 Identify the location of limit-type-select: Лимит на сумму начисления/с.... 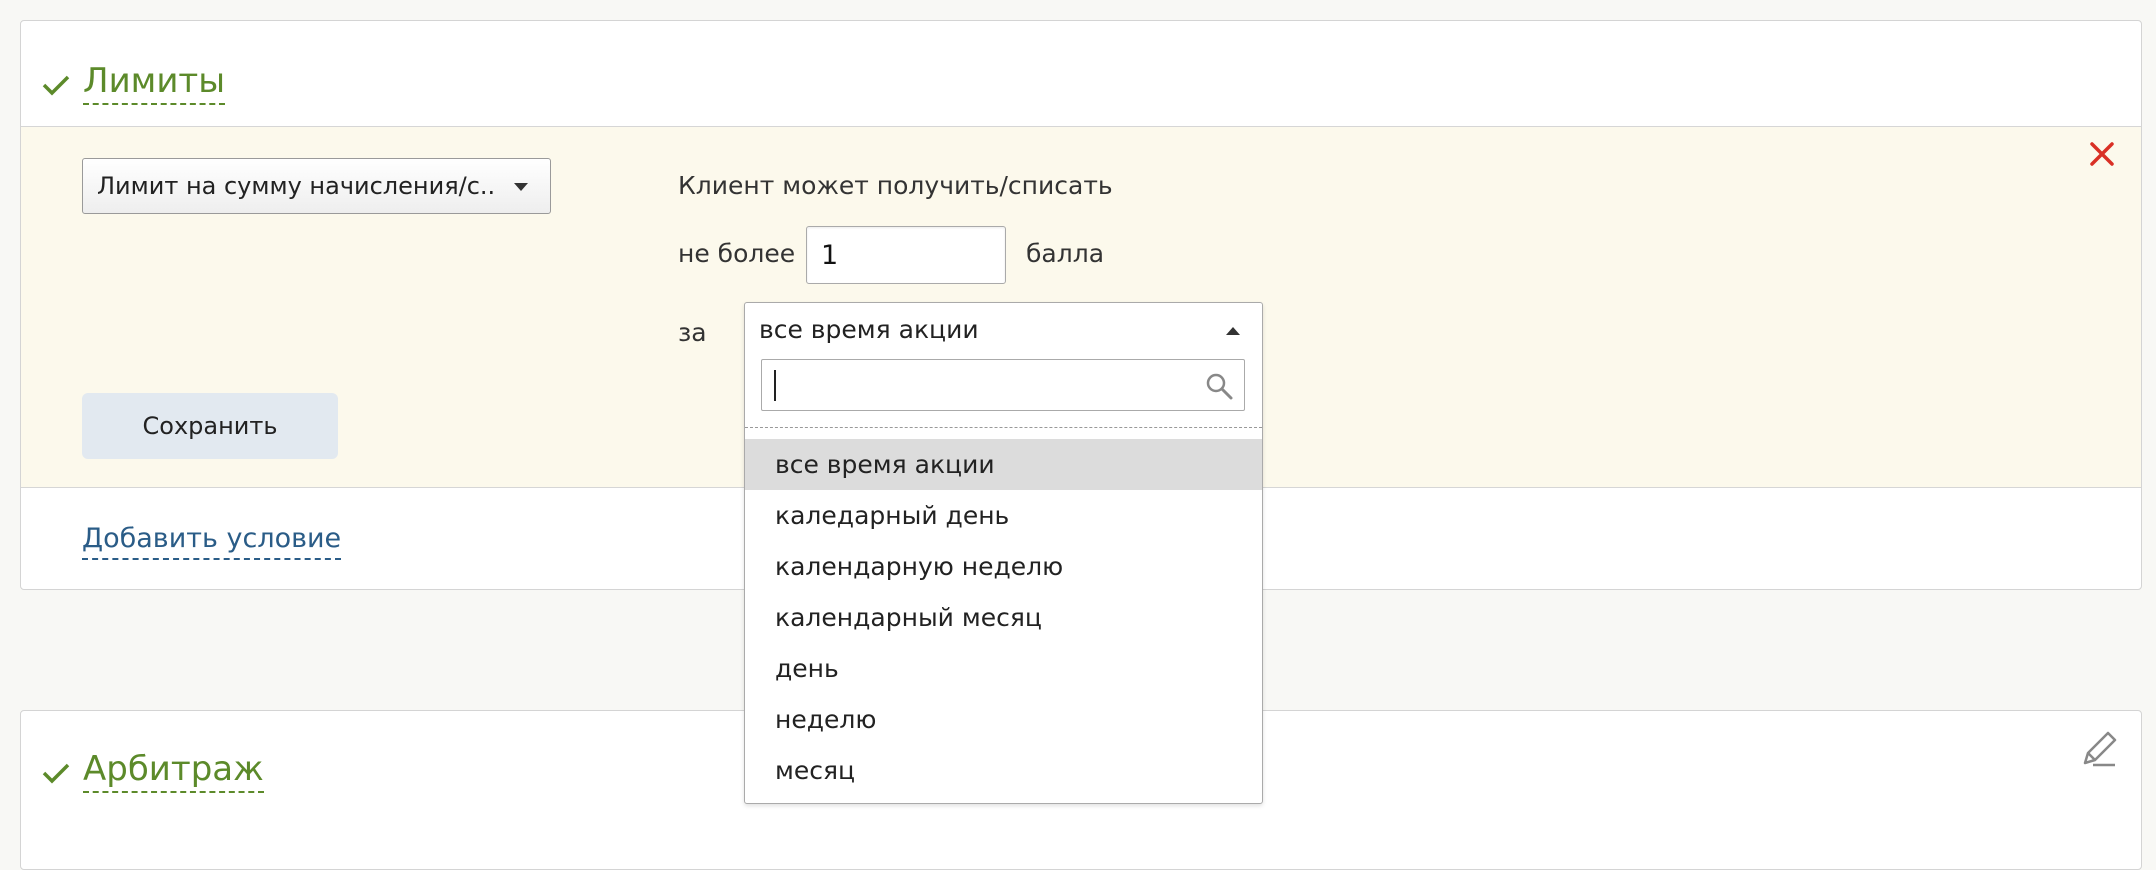
(316, 186).